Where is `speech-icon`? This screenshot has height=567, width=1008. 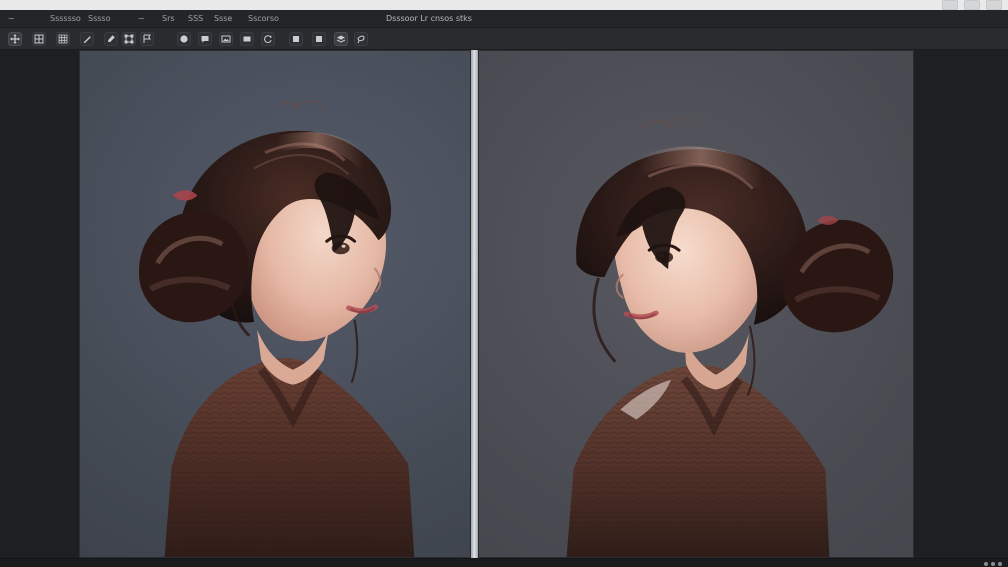 speech-icon is located at coordinates (205, 39).